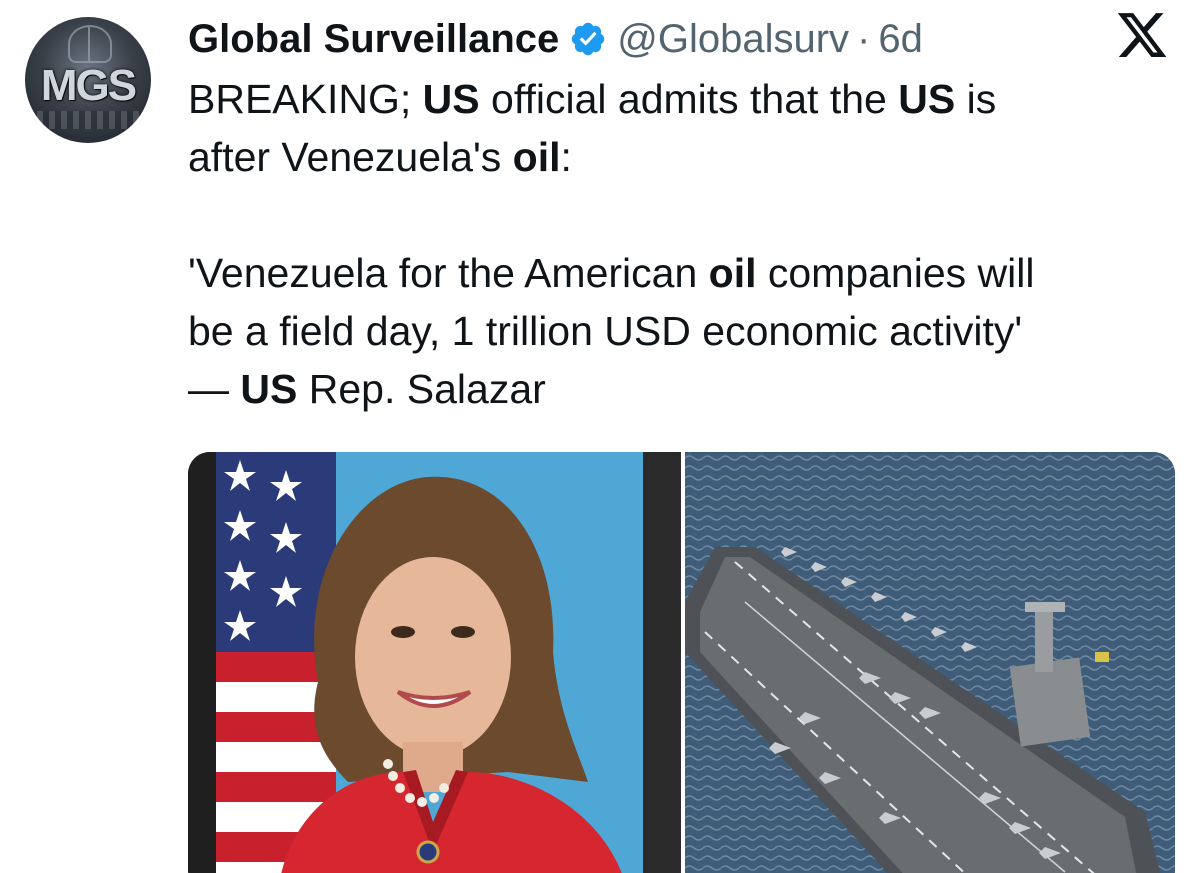 The image size is (1199, 873). What do you see at coordinates (1142, 35) in the screenshot?
I see `x-logo-icon` at bounding box center [1142, 35].